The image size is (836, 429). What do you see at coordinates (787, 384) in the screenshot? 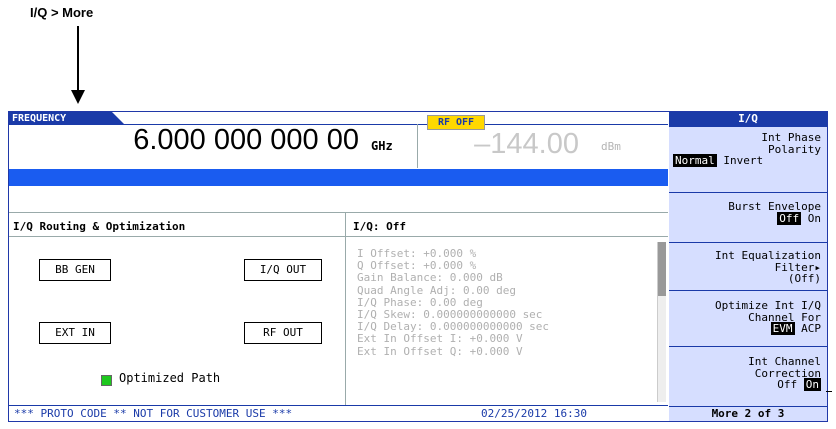
I see `option-off: Off` at bounding box center [787, 384].